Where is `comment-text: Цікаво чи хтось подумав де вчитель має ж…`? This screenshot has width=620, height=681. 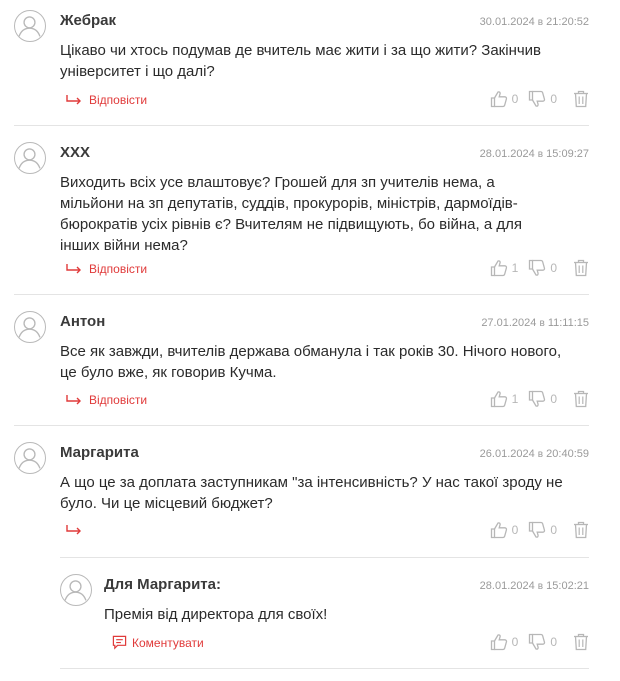 comment-text: Цікаво чи хтось подумав де вчитель має ж… is located at coordinates (301, 61).